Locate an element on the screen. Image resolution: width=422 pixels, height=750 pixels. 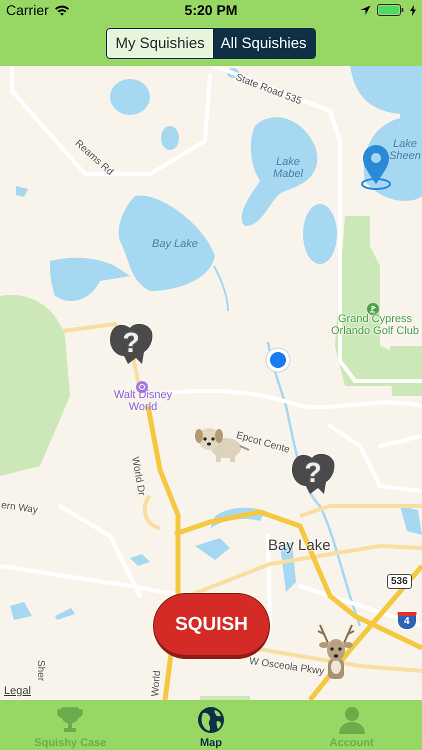
clock-time: 5:20 PM is located at coordinates (211, 10).